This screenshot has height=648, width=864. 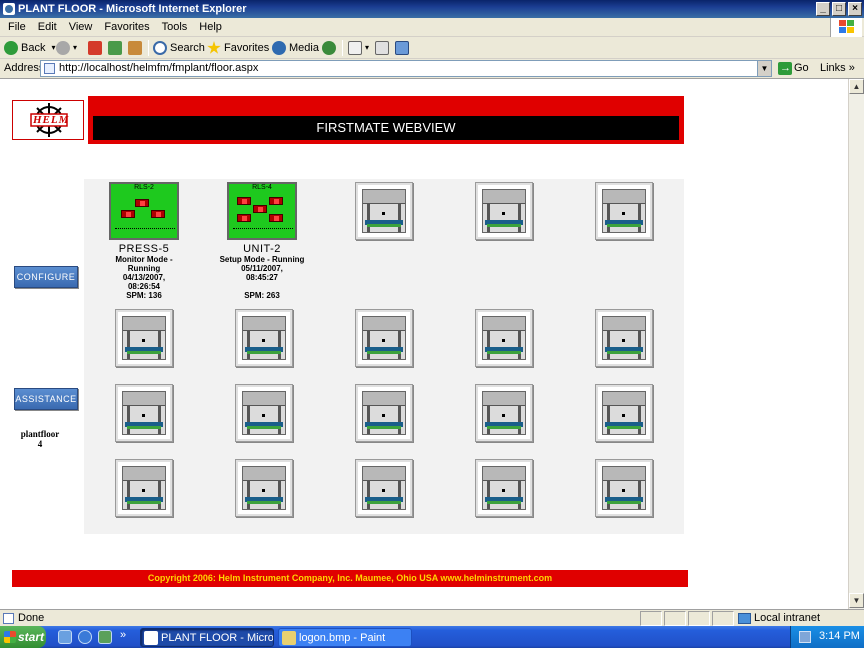 I want to click on favorites-label: Favorites, so click(x=247, y=48).